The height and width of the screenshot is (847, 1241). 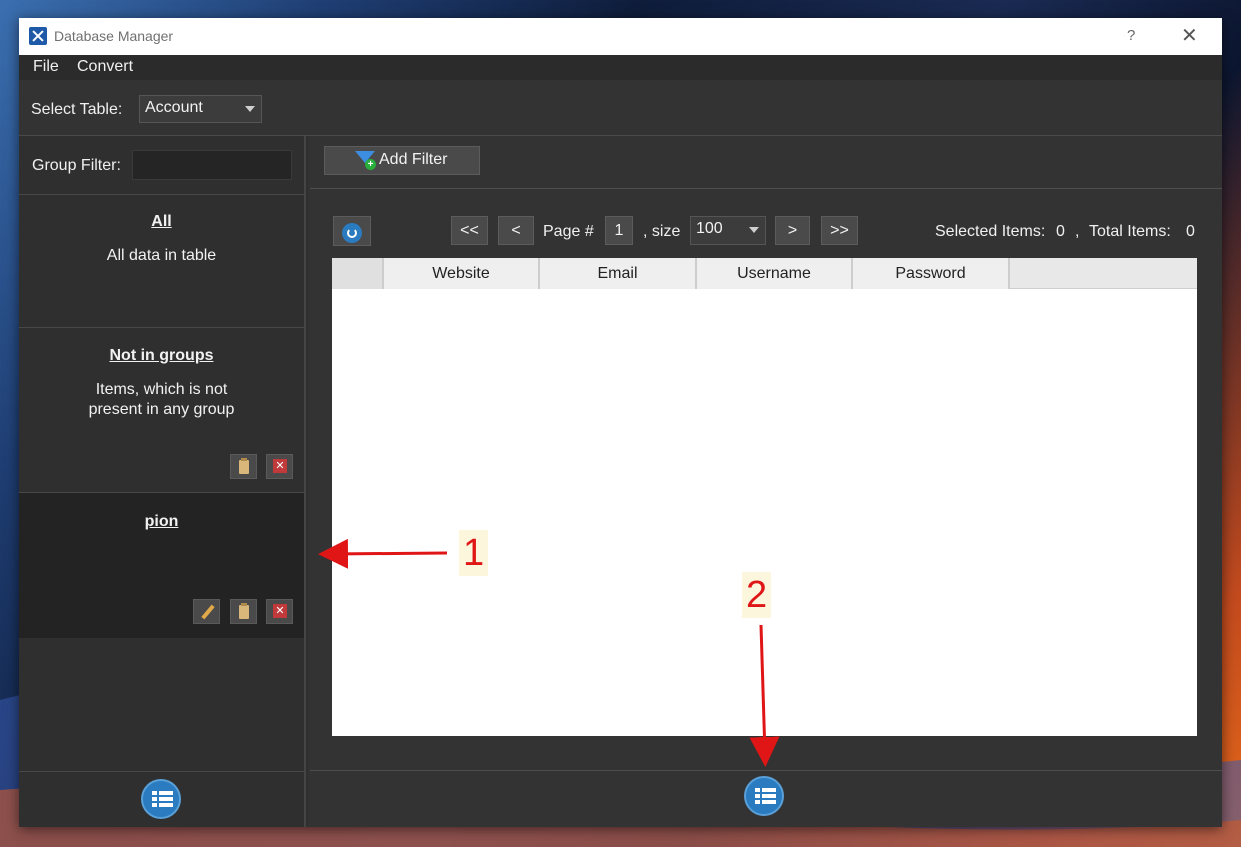 What do you see at coordinates (764, 796) in the screenshot?
I see `table-list-menu-button` at bounding box center [764, 796].